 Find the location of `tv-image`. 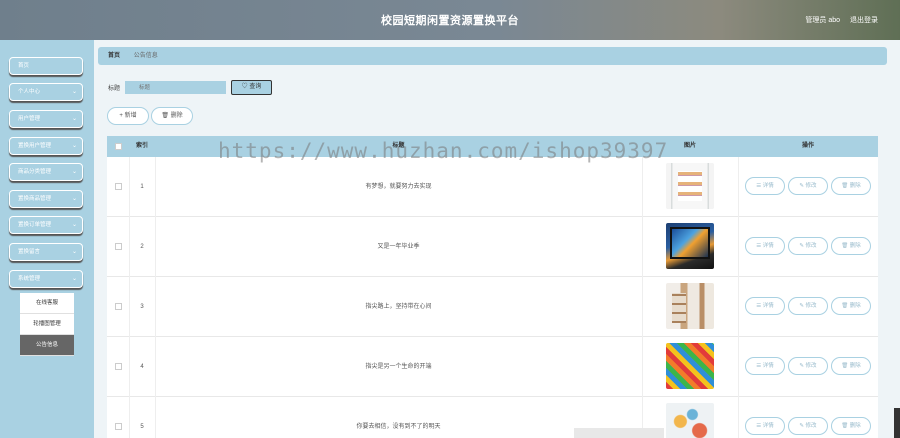

tv-image is located at coordinates (690, 246).